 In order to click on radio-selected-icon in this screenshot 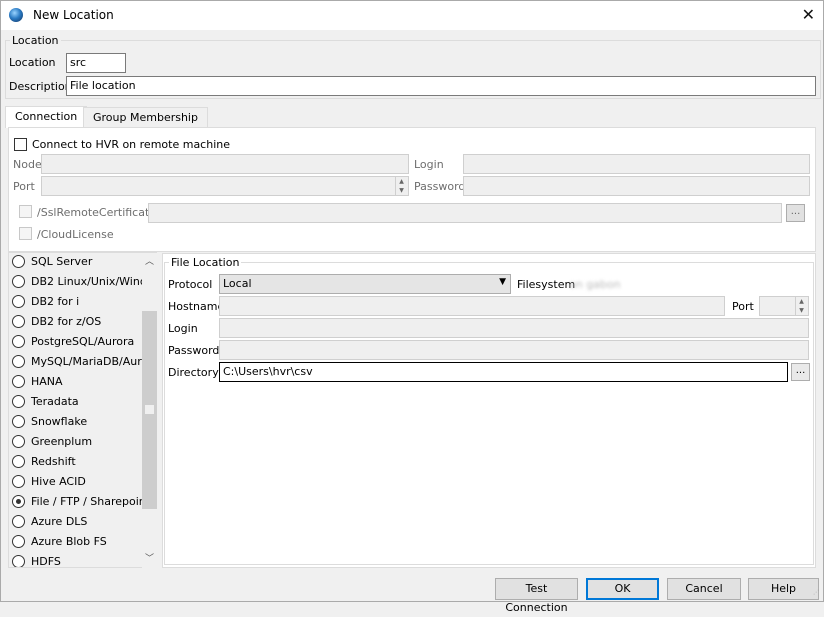, I will do `click(18, 501)`.